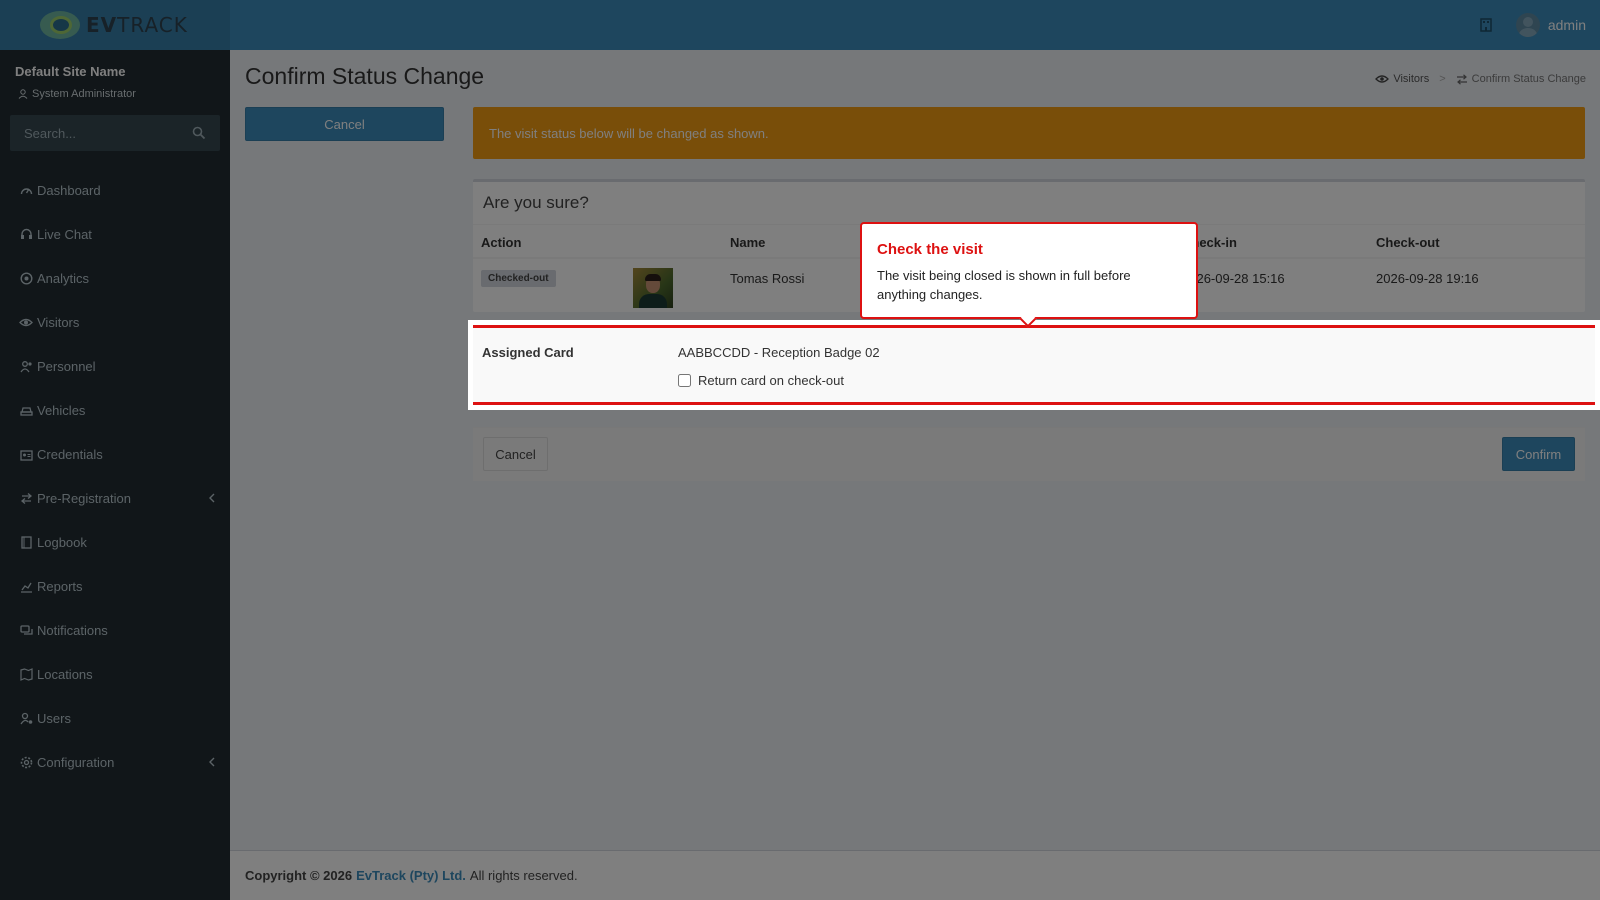 This screenshot has width=1600, height=900. What do you see at coordinates (771, 380) in the screenshot?
I see `return-card-label: Return card on check-out` at bounding box center [771, 380].